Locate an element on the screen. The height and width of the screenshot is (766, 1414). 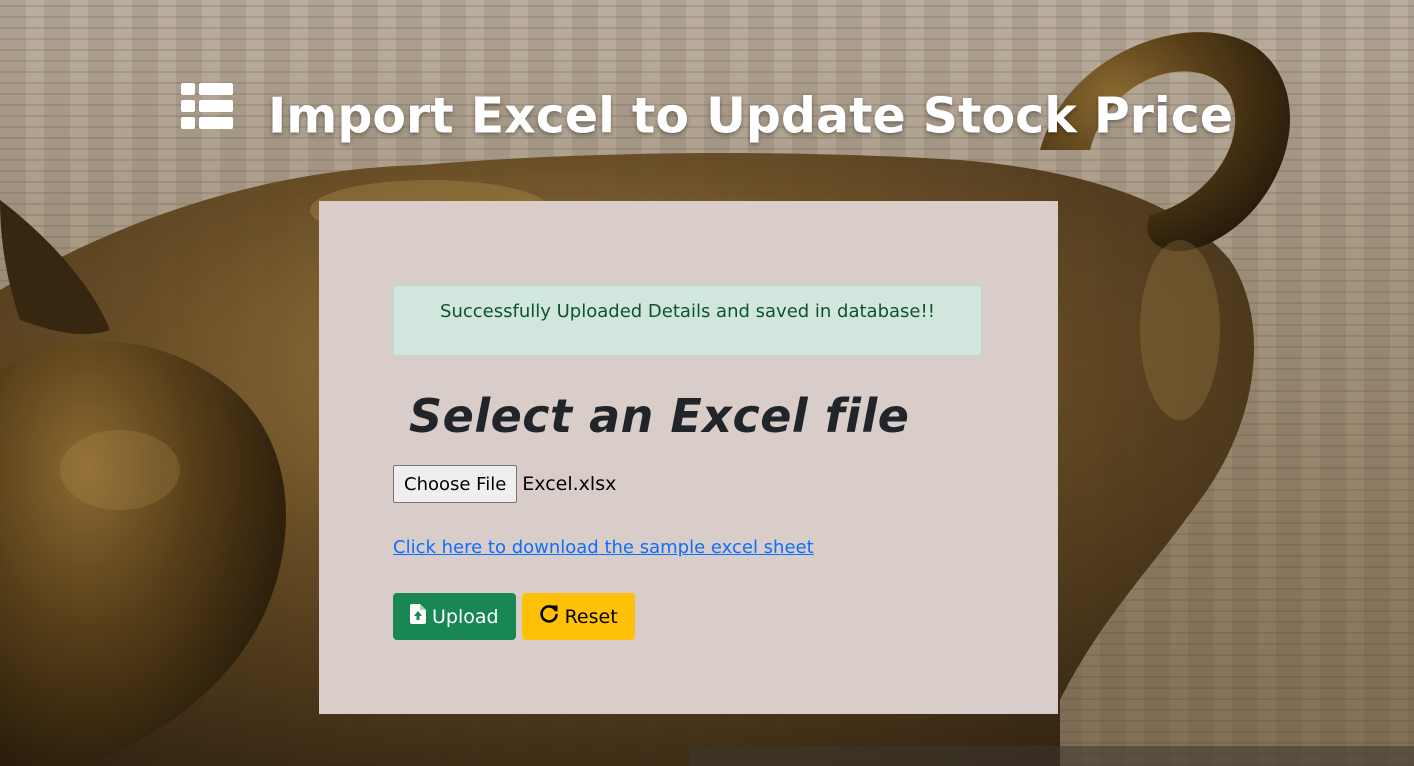
bottom-overlay-strip is located at coordinates (1052, 756).